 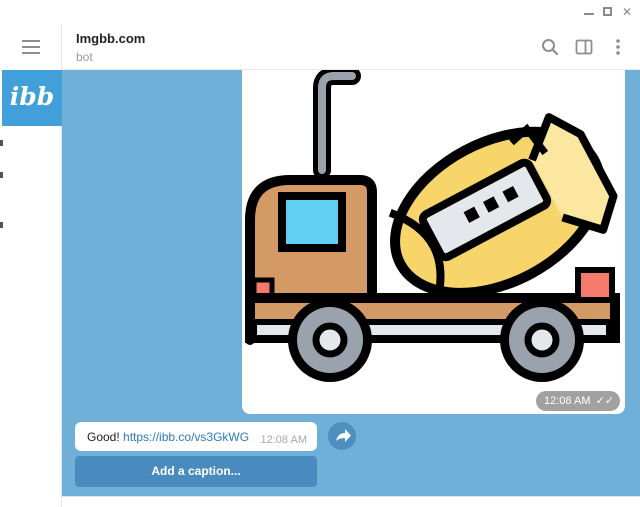 I want to click on photo-timestamp: 12:08 AM ✓✓, so click(x=578, y=401).